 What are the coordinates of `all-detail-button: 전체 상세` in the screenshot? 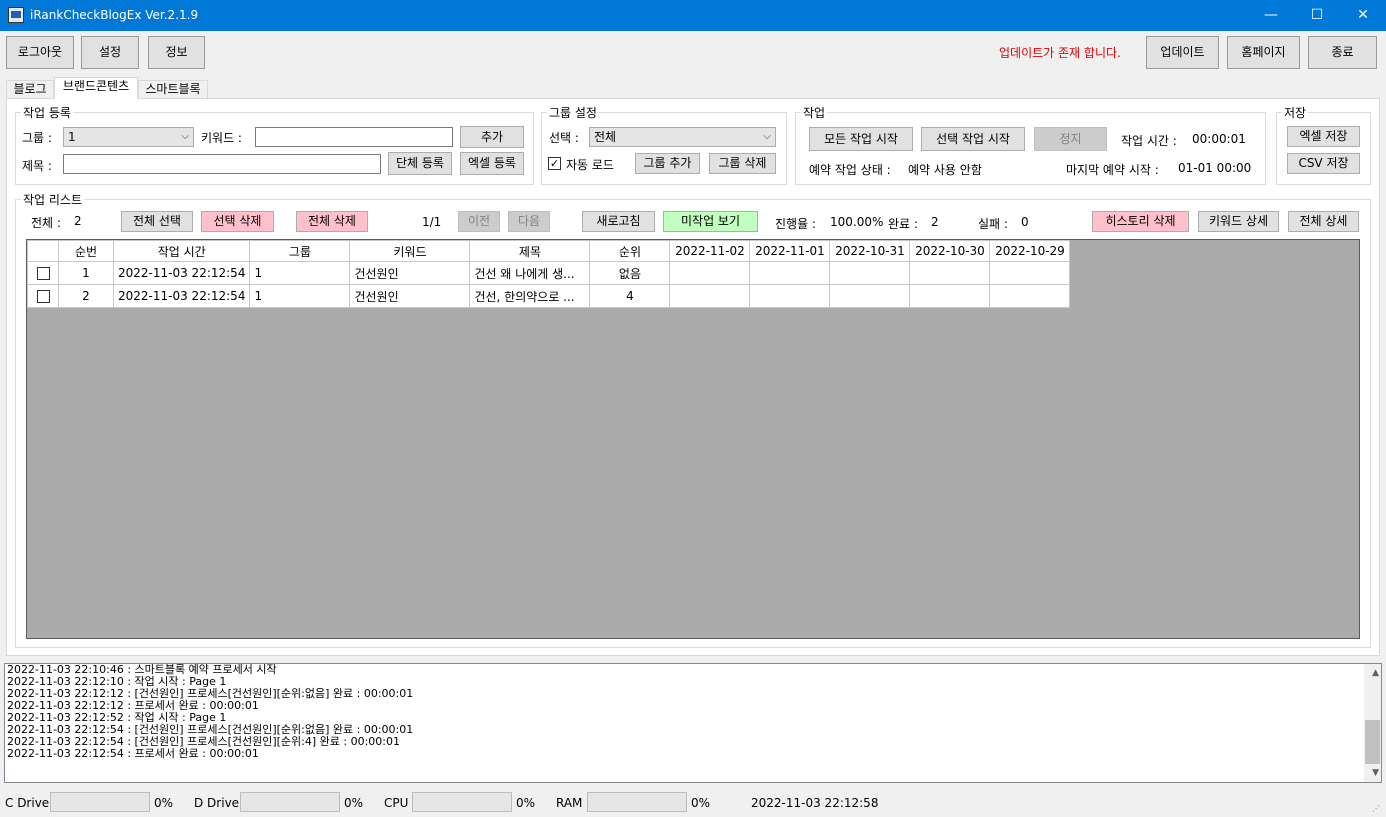 It's located at (1323, 221).